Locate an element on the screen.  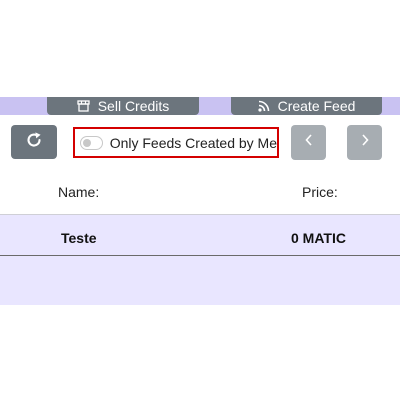
chevron-right-icon is located at coordinates (365, 142).